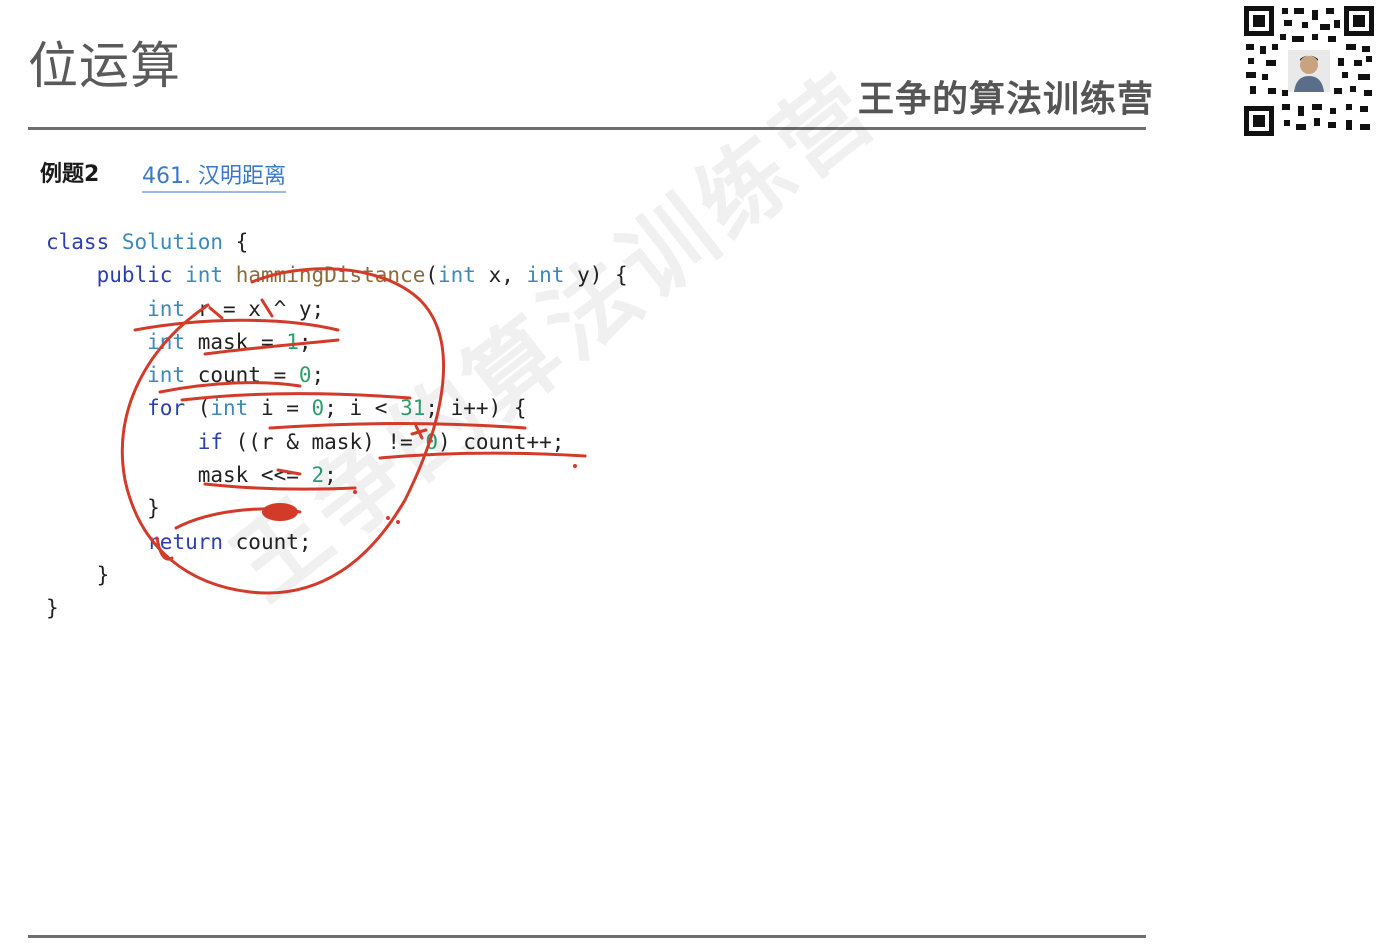  What do you see at coordinates (330, 275) in the screenshot?
I see `code-function-name: hammingDistance` at bounding box center [330, 275].